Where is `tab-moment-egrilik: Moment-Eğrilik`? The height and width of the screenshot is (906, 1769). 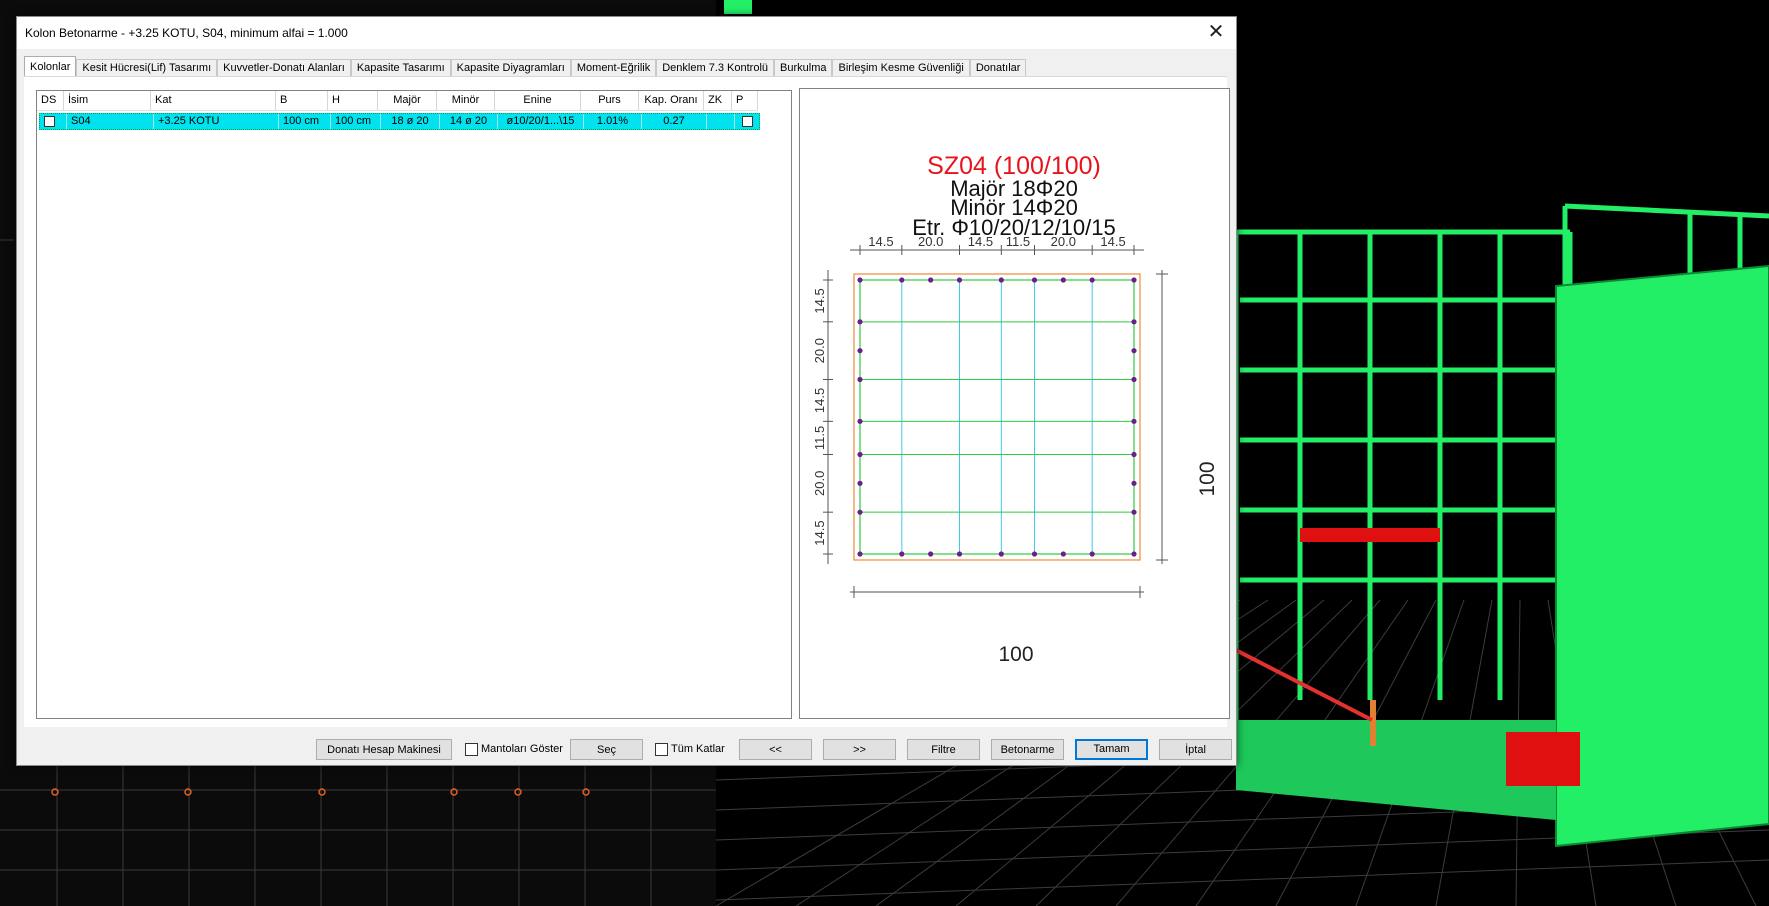 tab-moment-egrilik: Moment-Eğrilik is located at coordinates (613, 68).